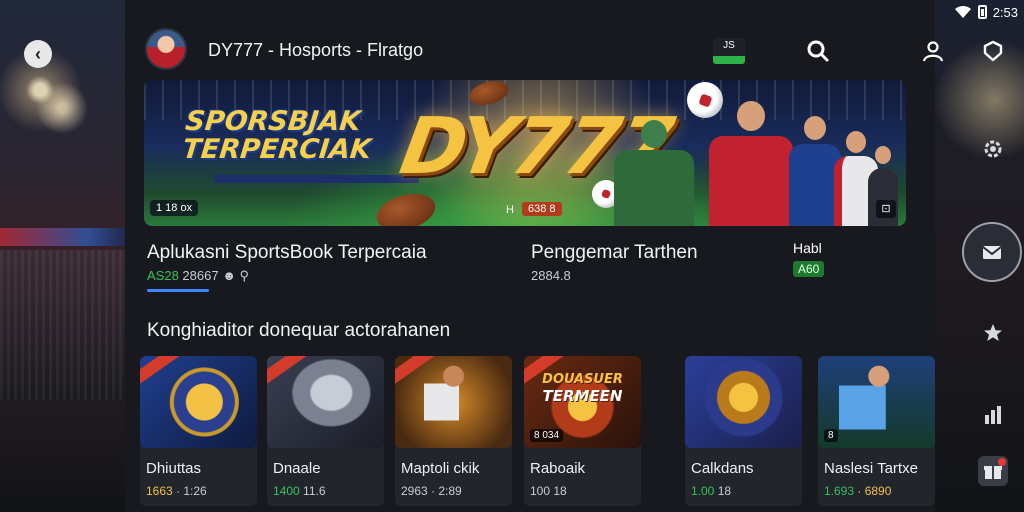 The image size is (1024, 512). Describe the element at coordinates (174, 468) in the screenshot. I see `game-name: Dhiuttas` at that location.